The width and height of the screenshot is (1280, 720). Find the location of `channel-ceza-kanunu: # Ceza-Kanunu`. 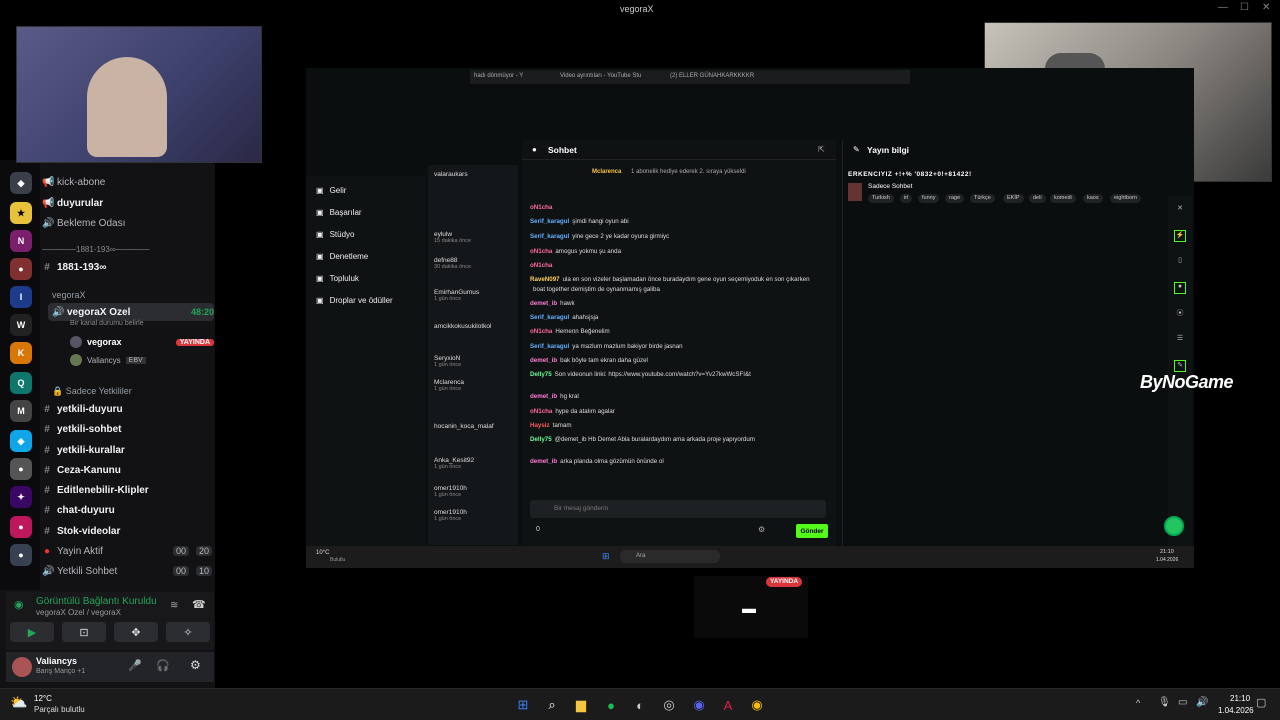

channel-ceza-kanunu: # Ceza-Kanunu is located at coordinates (127, 470).